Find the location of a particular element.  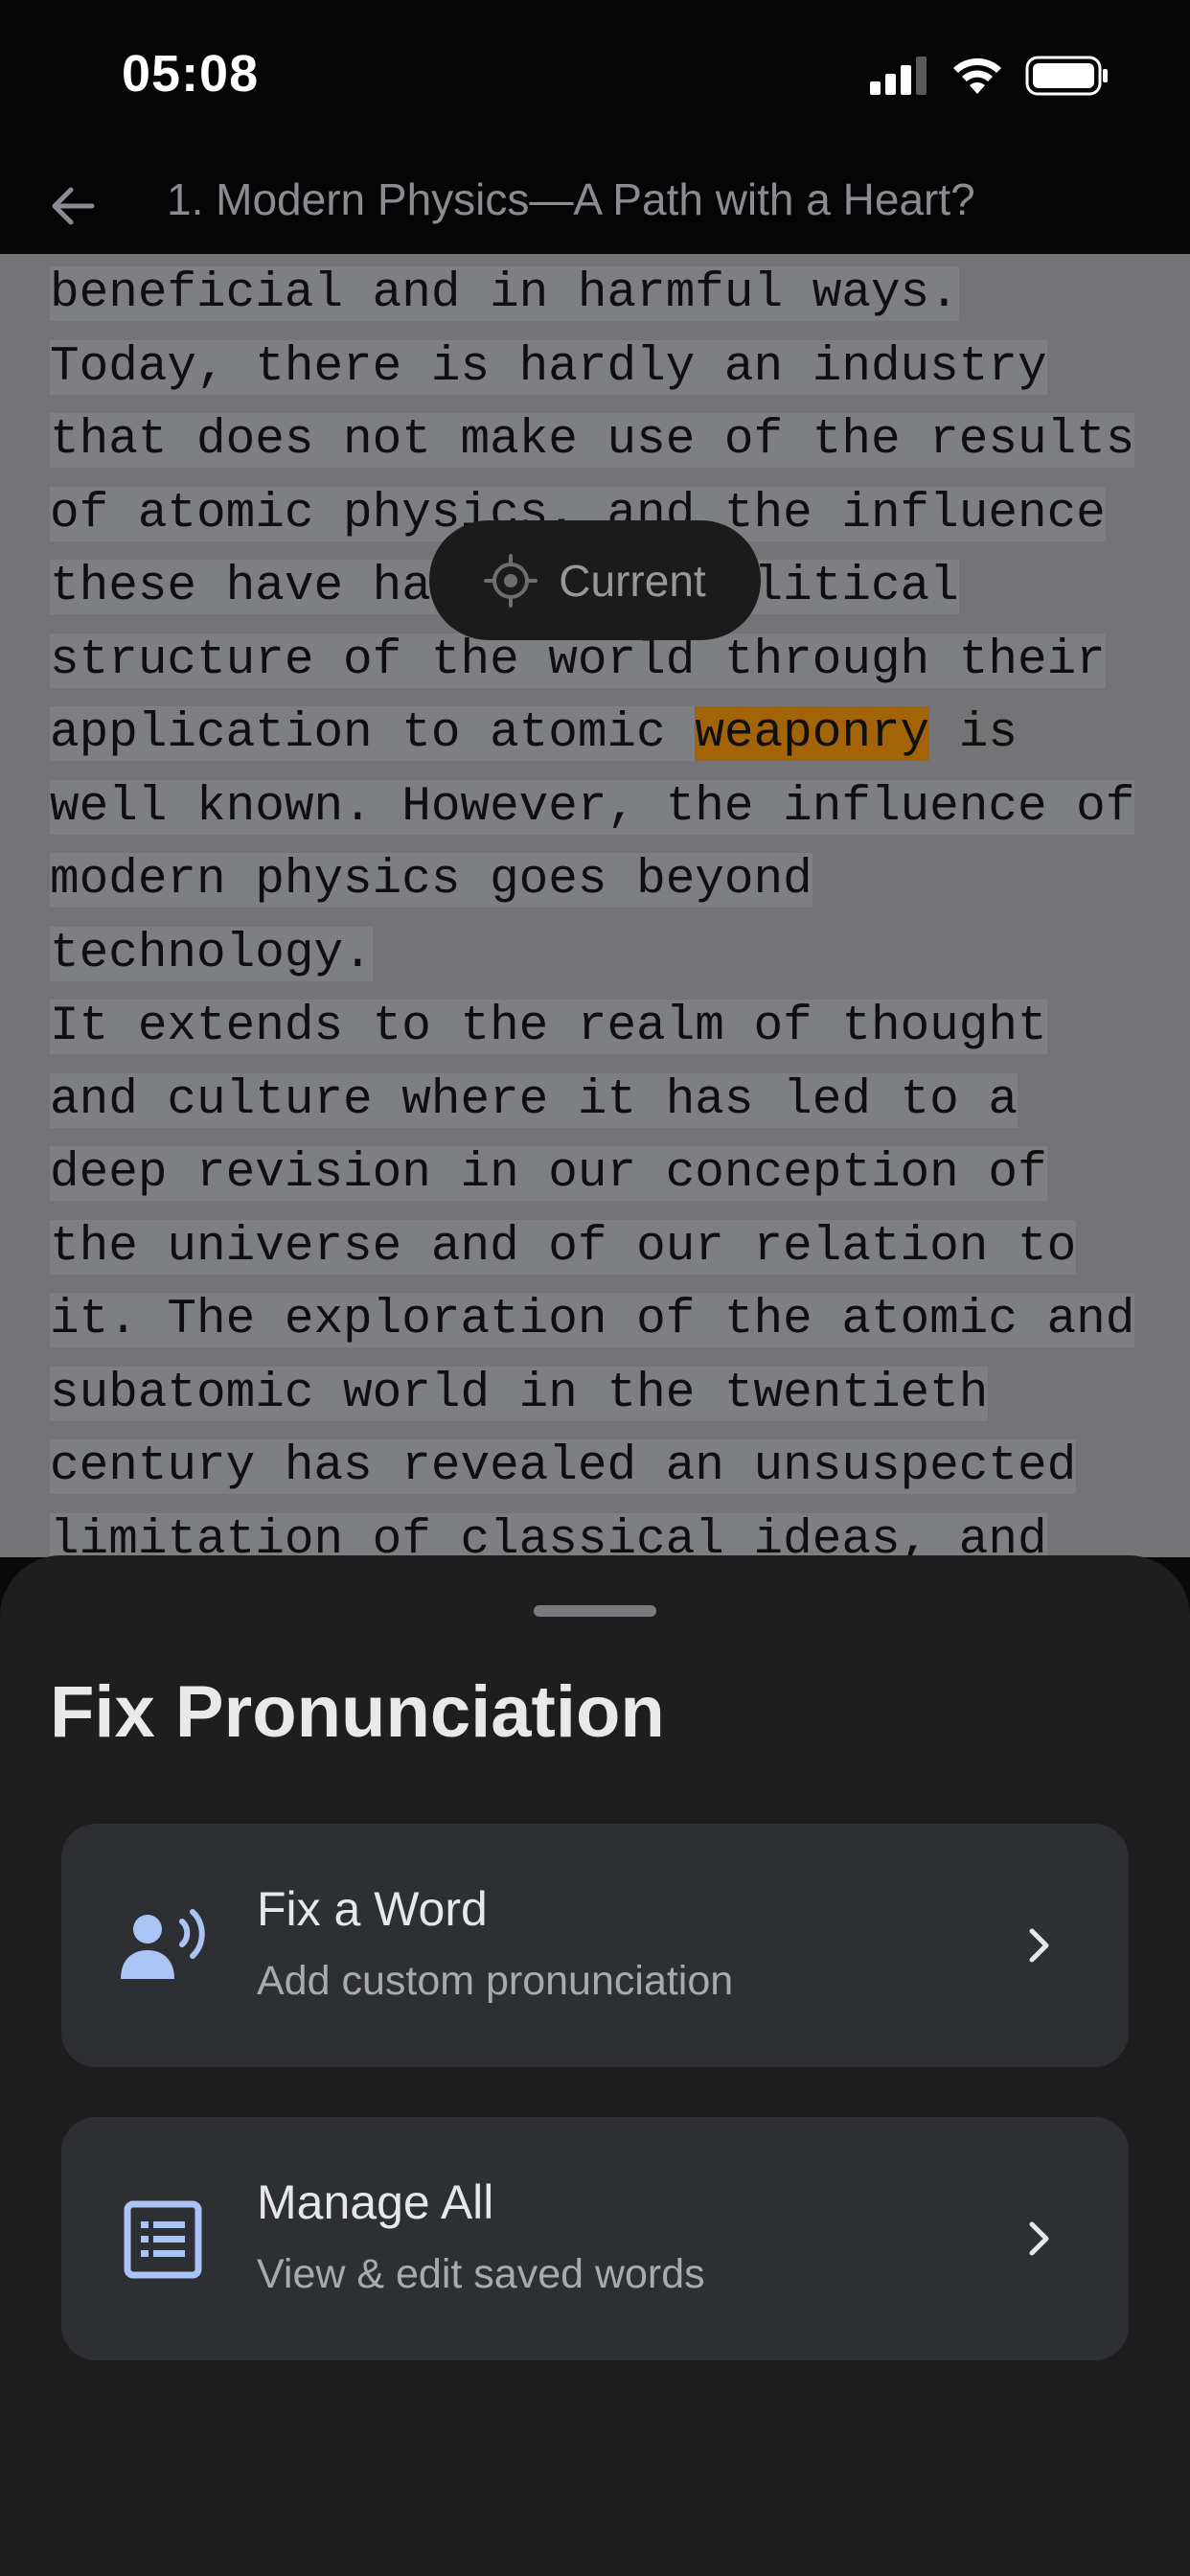

cellular-signal-icon is located at coordinates (899, 76).